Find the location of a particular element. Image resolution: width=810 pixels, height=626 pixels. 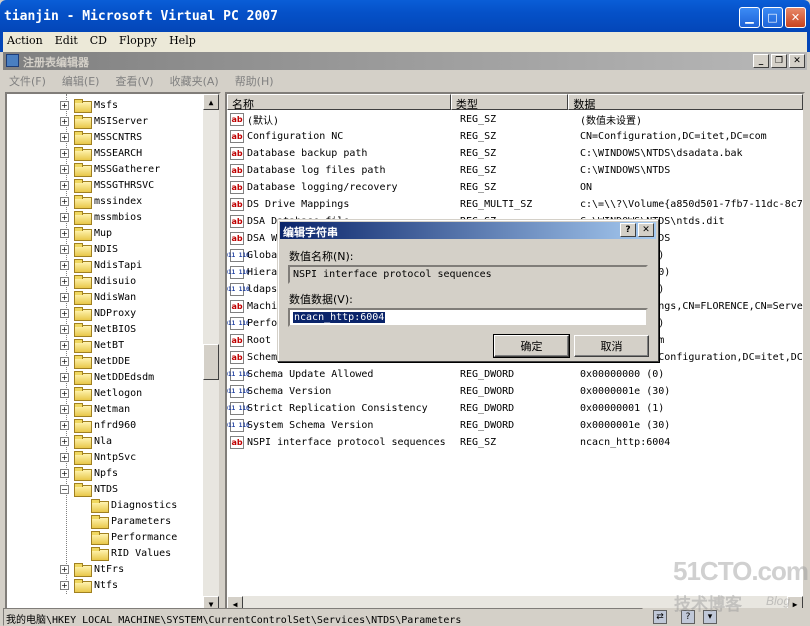

tree-item: + Netman is located at coordinates (95, 409).